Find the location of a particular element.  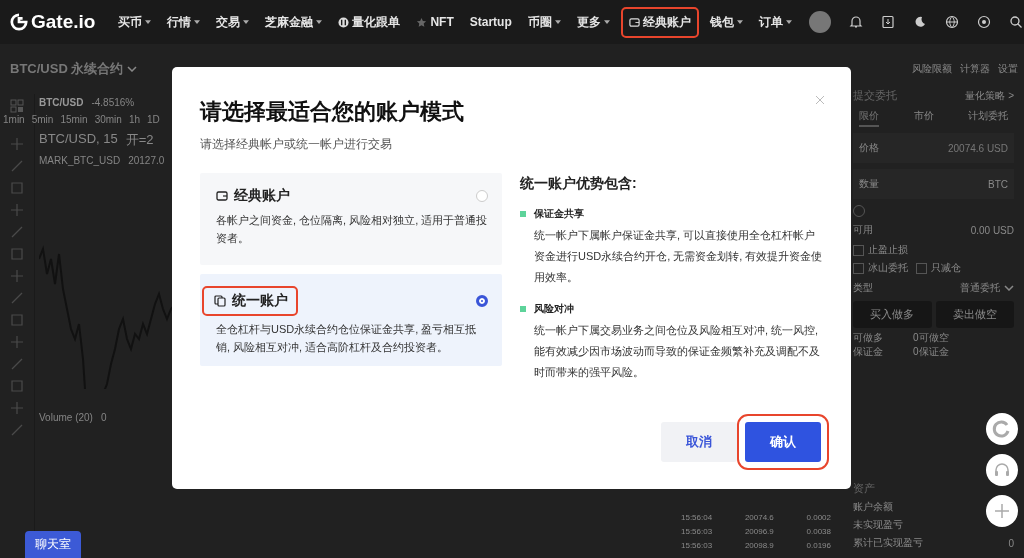

header-tool-link: 计算器 is located at coordinates (975, 69).